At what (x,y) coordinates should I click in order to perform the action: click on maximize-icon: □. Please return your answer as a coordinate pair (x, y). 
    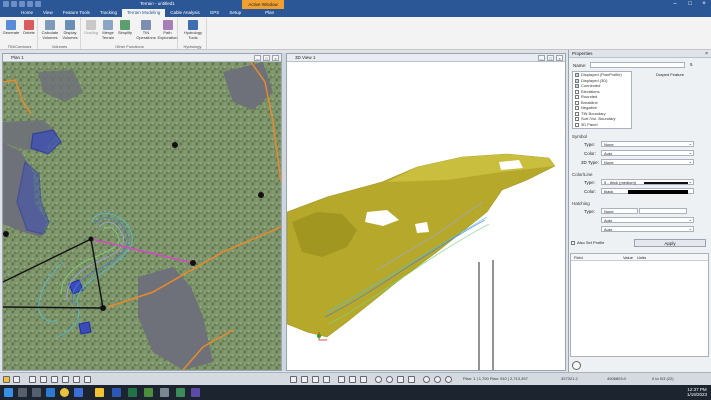
    Looking at the image, I should click on (690, 4).